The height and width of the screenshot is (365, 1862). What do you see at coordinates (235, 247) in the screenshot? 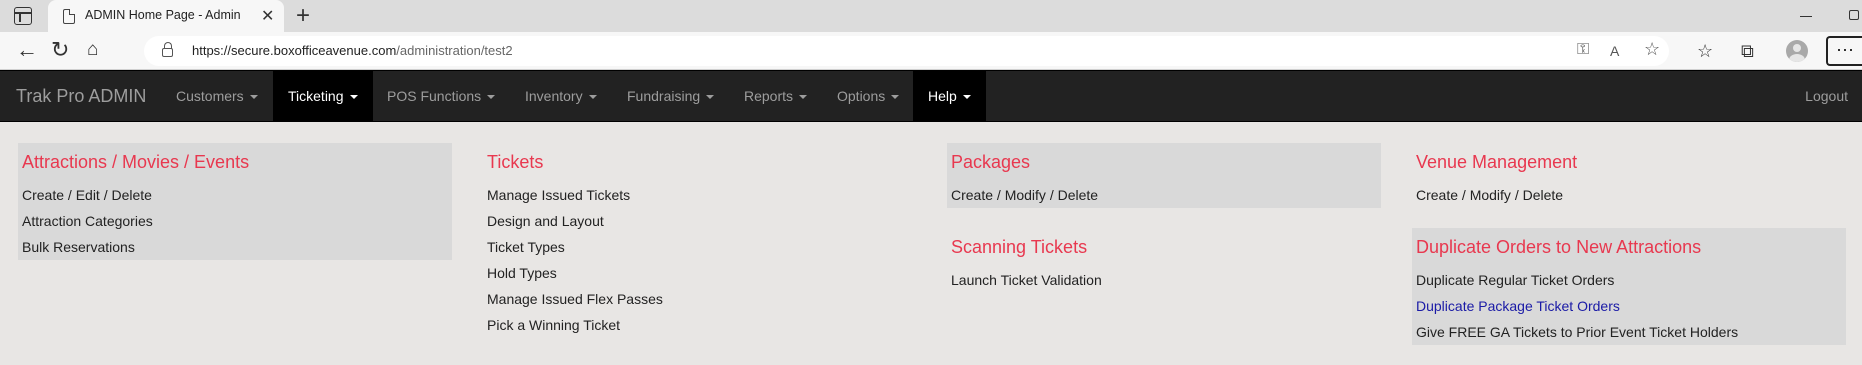
I see `bulk-reservations-link: Bulk Reservations` at bounding box center [235, 247].